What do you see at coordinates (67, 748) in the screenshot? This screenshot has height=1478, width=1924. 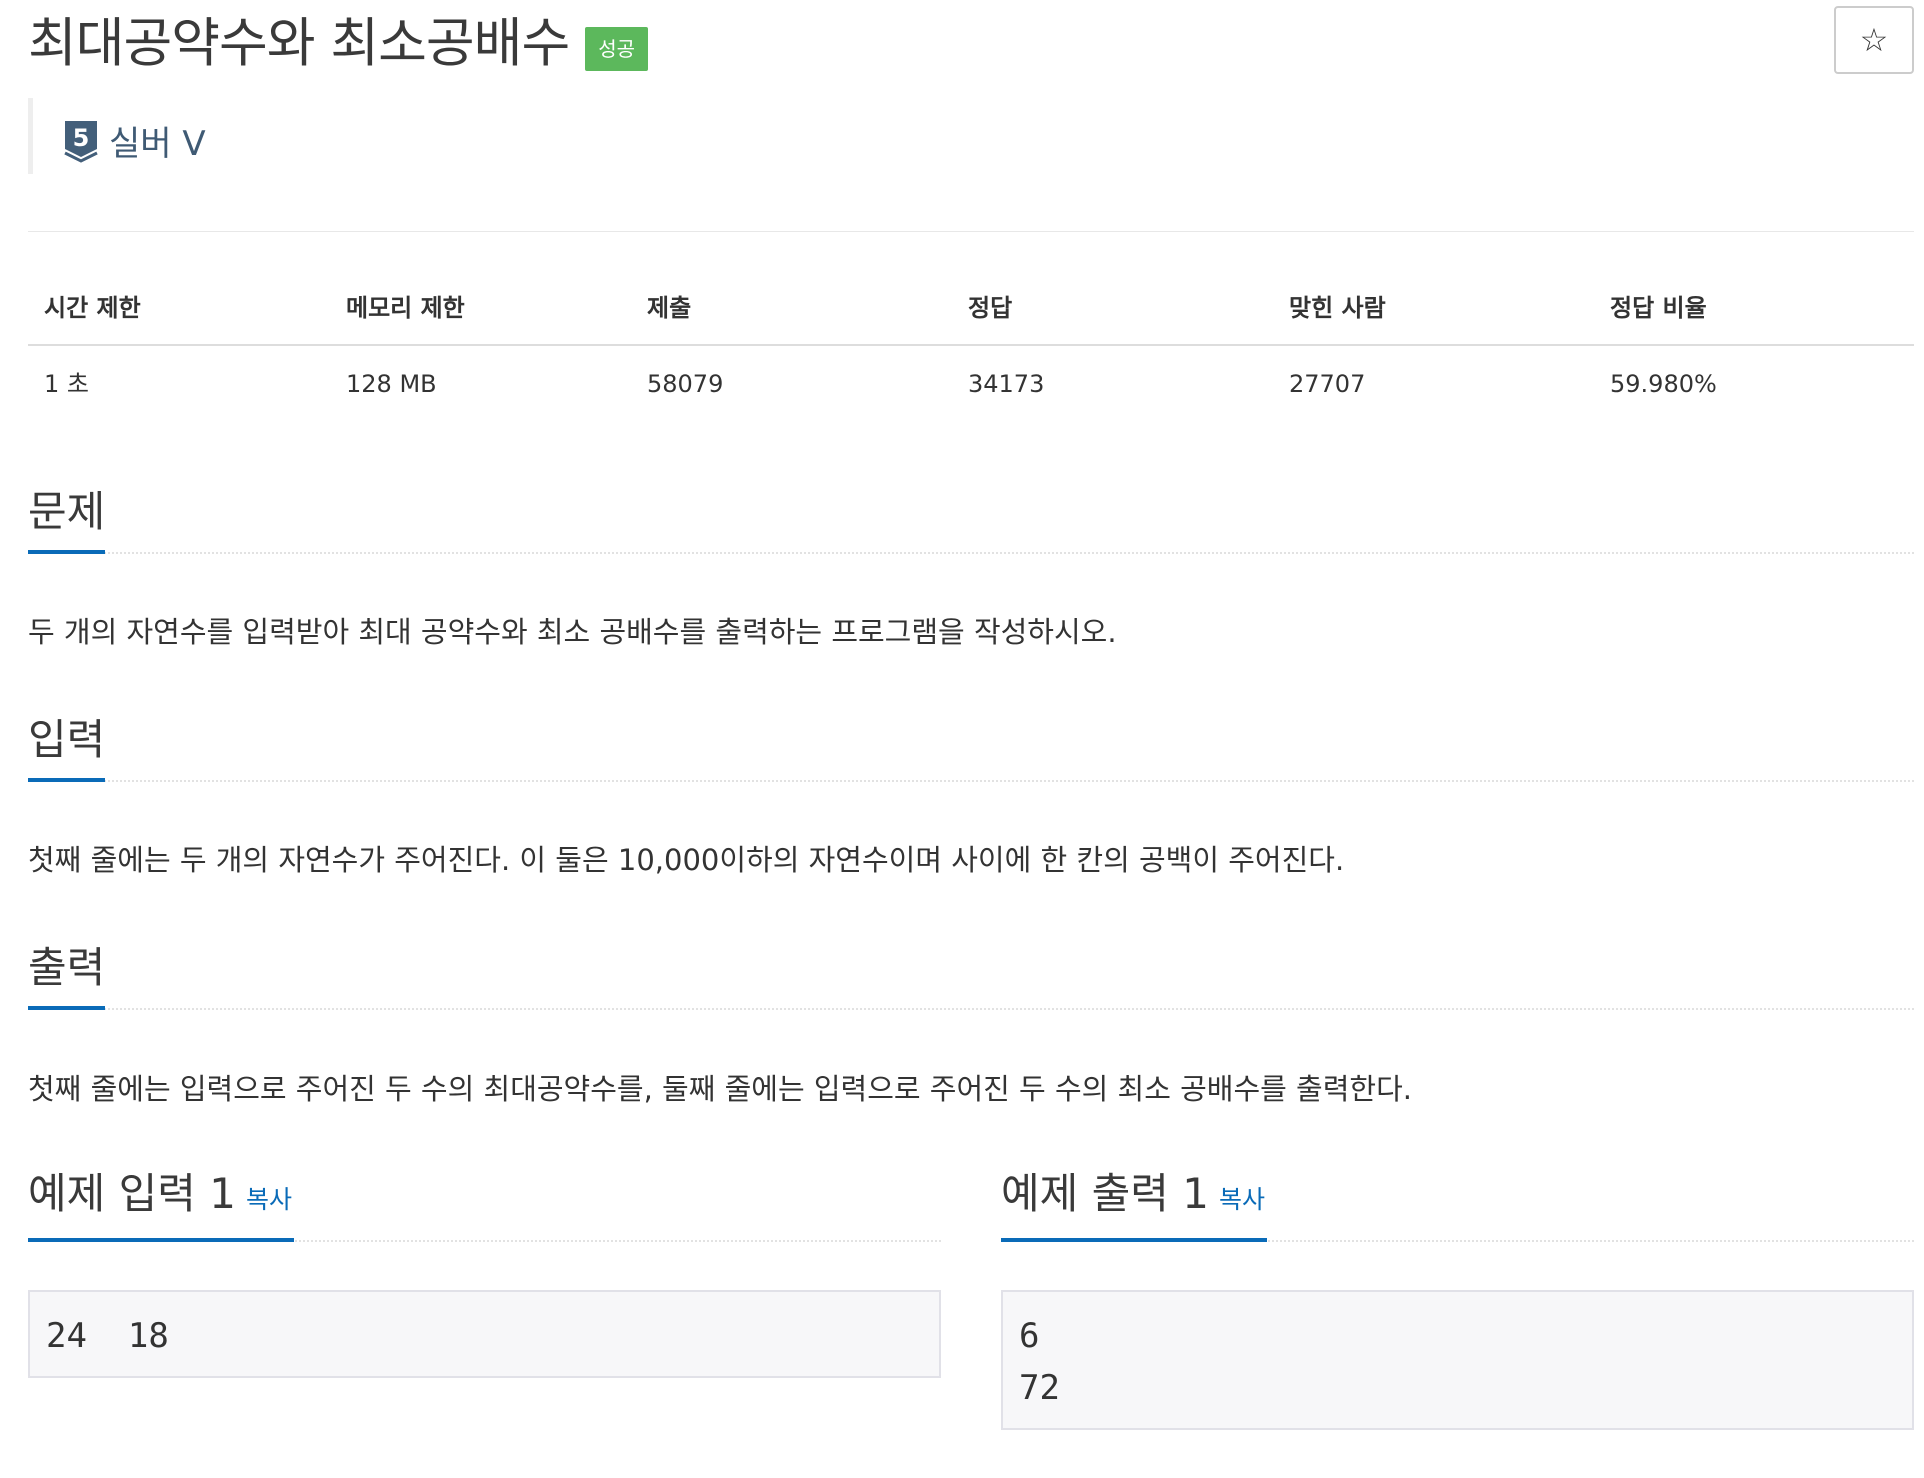 I see `input-section-title: 입력` at bounding box center [67, 748].